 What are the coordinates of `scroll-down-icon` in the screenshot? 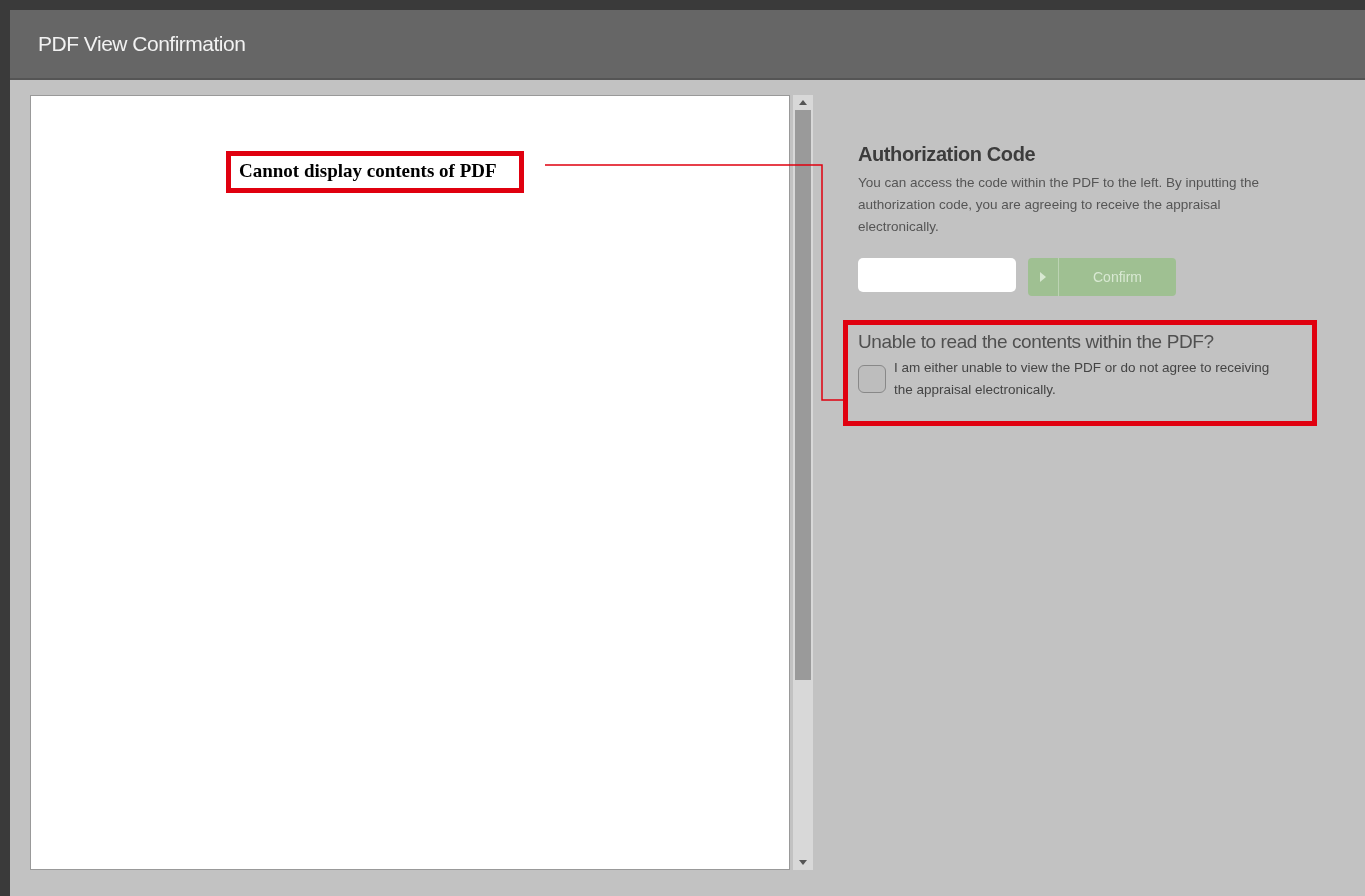 It's located at (803, 862).